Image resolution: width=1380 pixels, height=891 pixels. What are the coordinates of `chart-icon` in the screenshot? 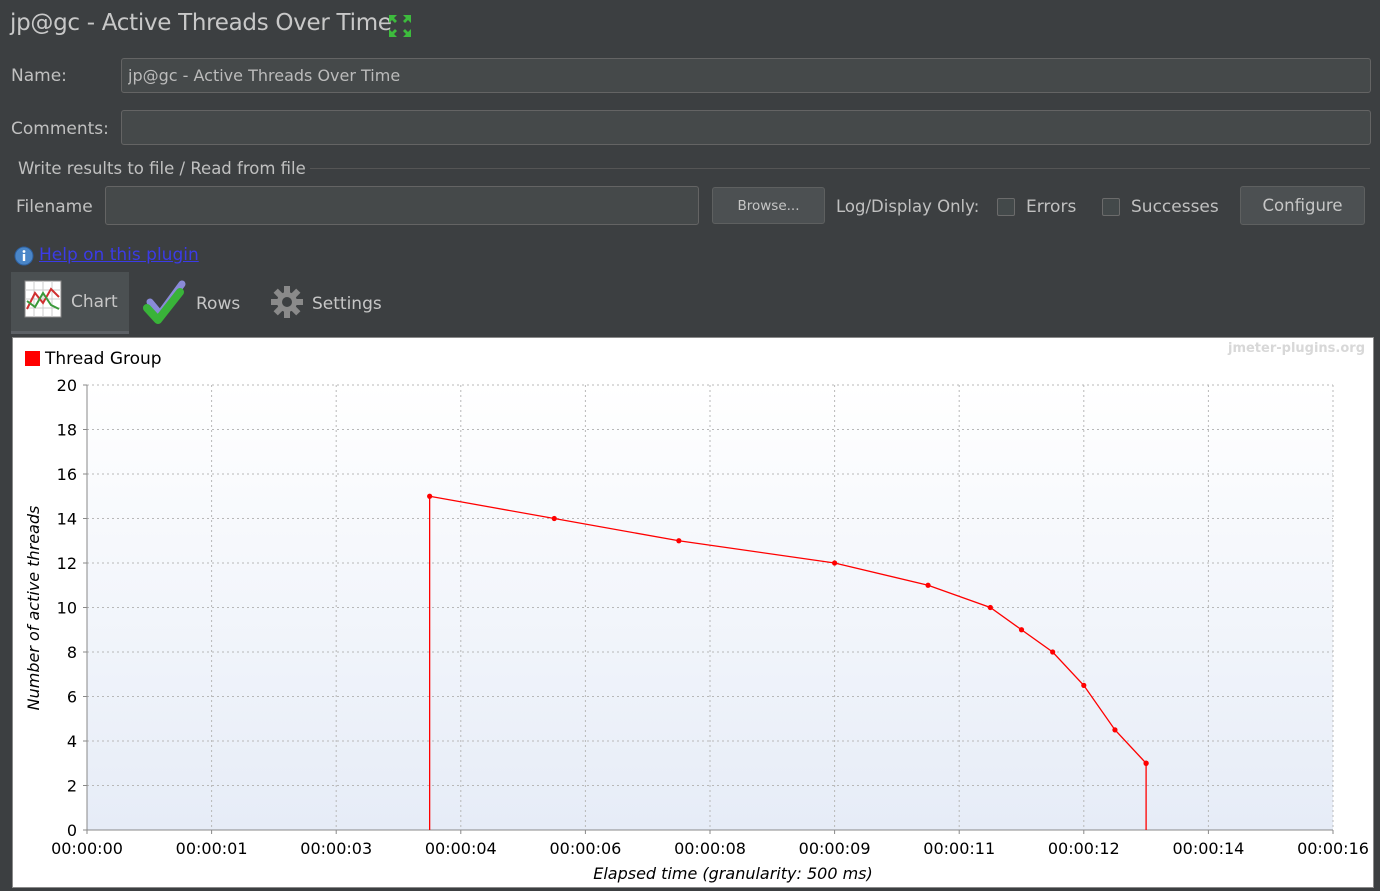 It's located at (43, 301).